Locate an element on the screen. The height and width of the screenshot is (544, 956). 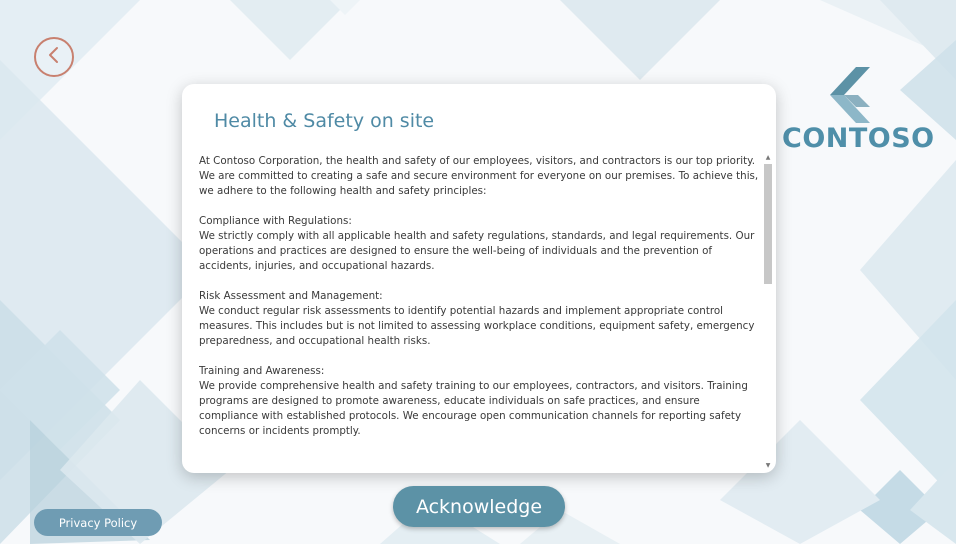
scrollbar-thumb is located at coordinates (768, 224).